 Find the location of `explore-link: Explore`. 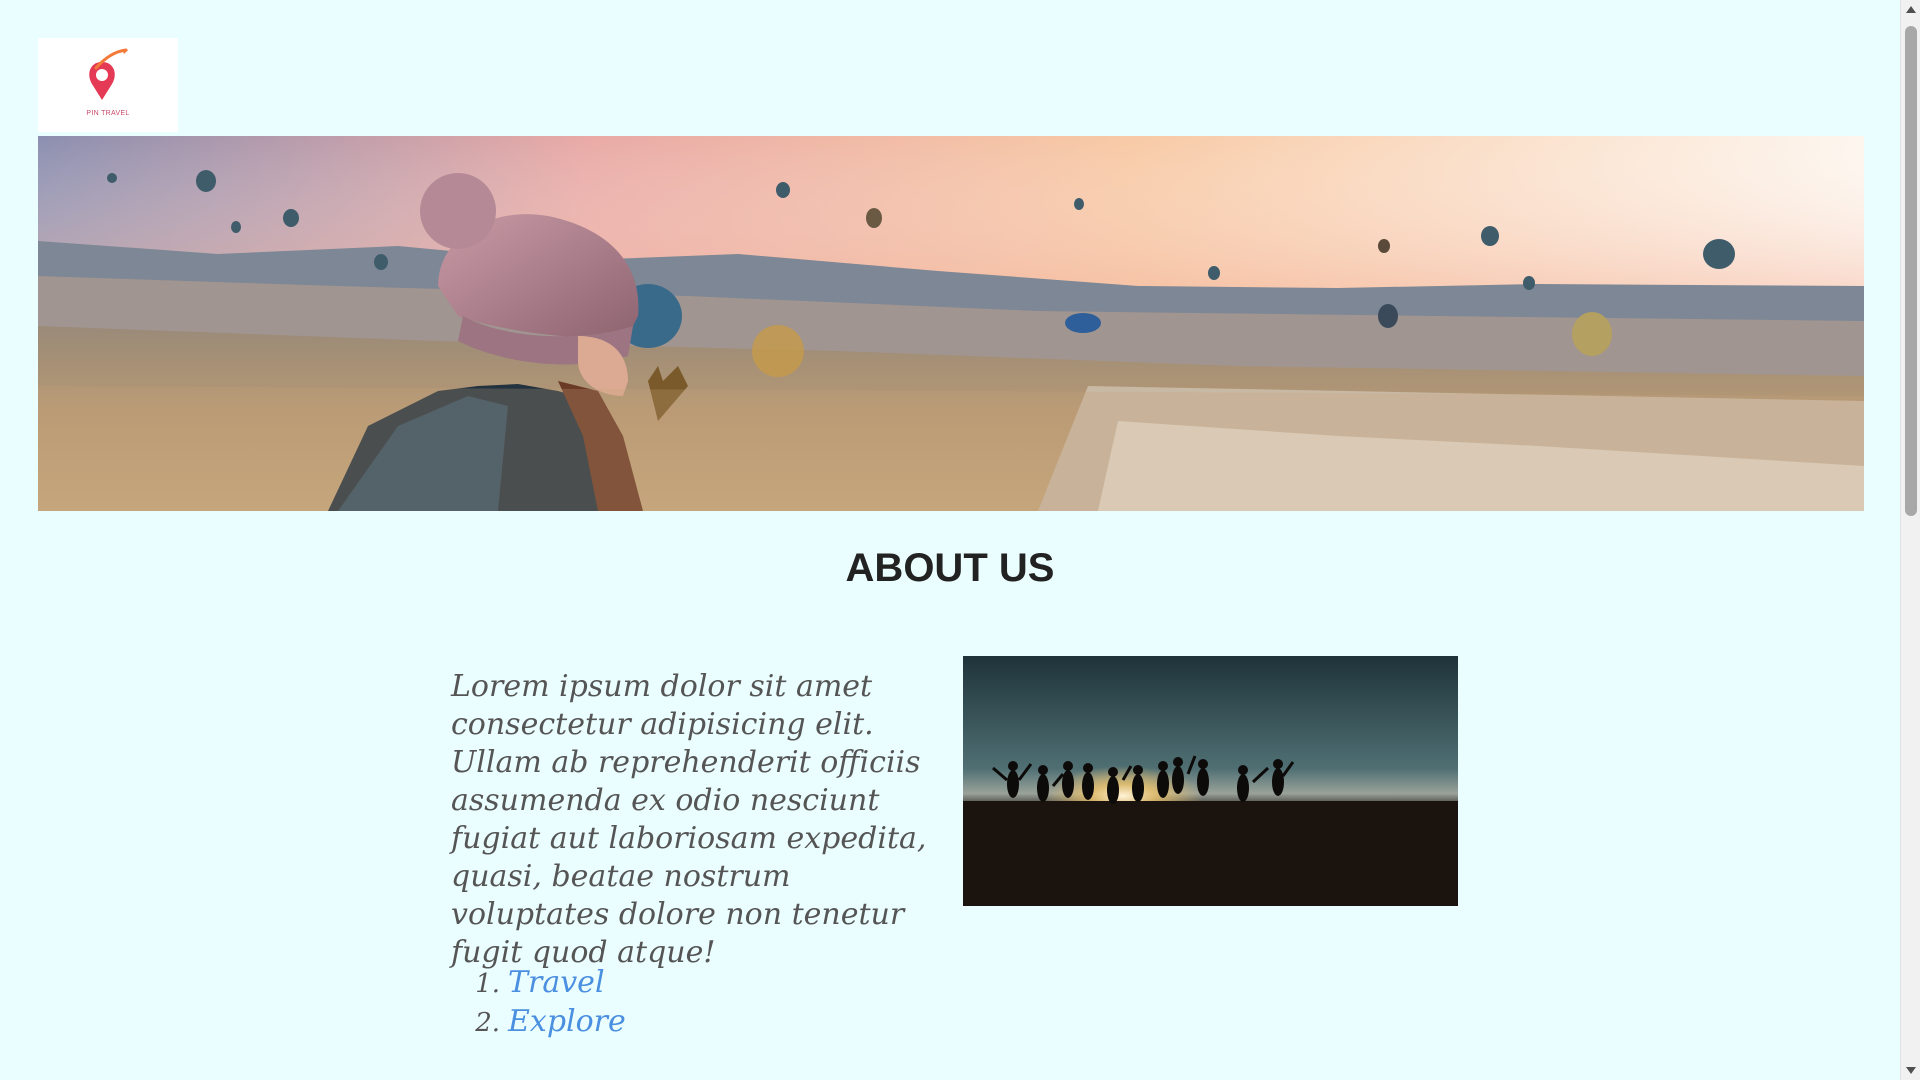

explore-link: Explore is located at coordinates (567, 1022).